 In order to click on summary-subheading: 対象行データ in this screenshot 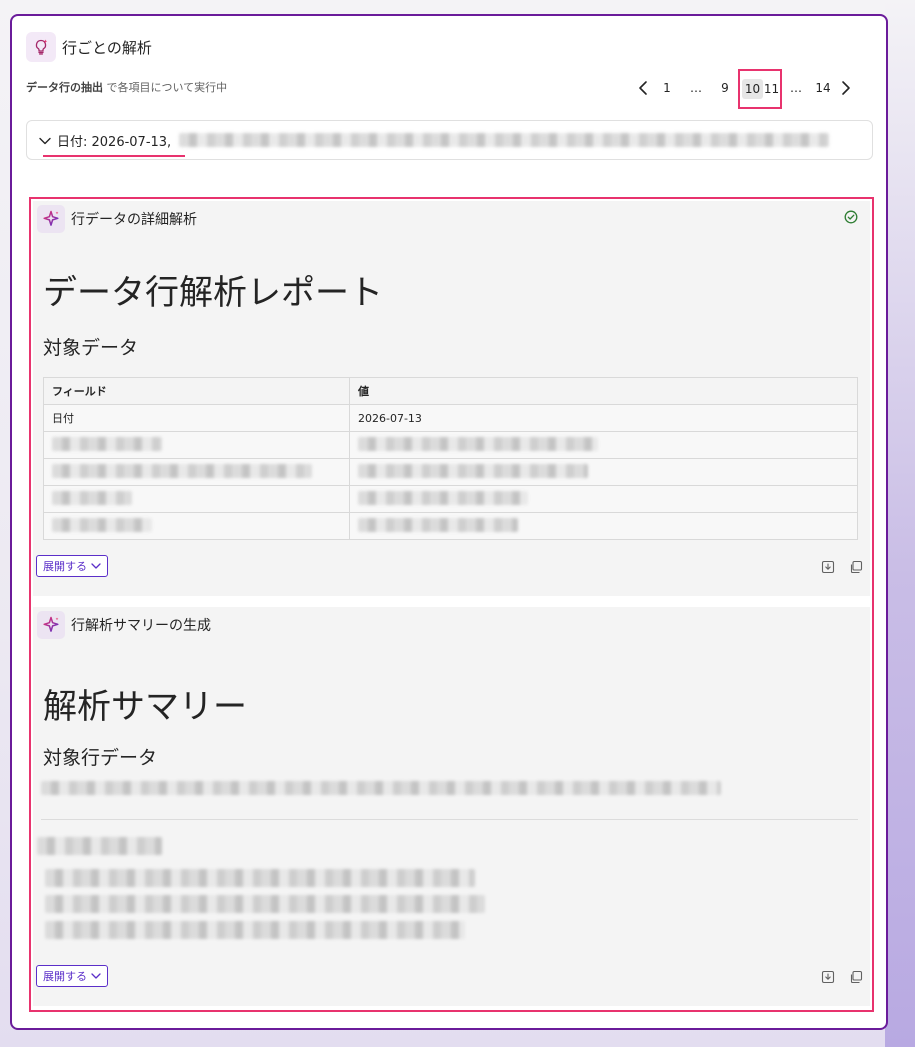, I will do `click(100, 758)`.